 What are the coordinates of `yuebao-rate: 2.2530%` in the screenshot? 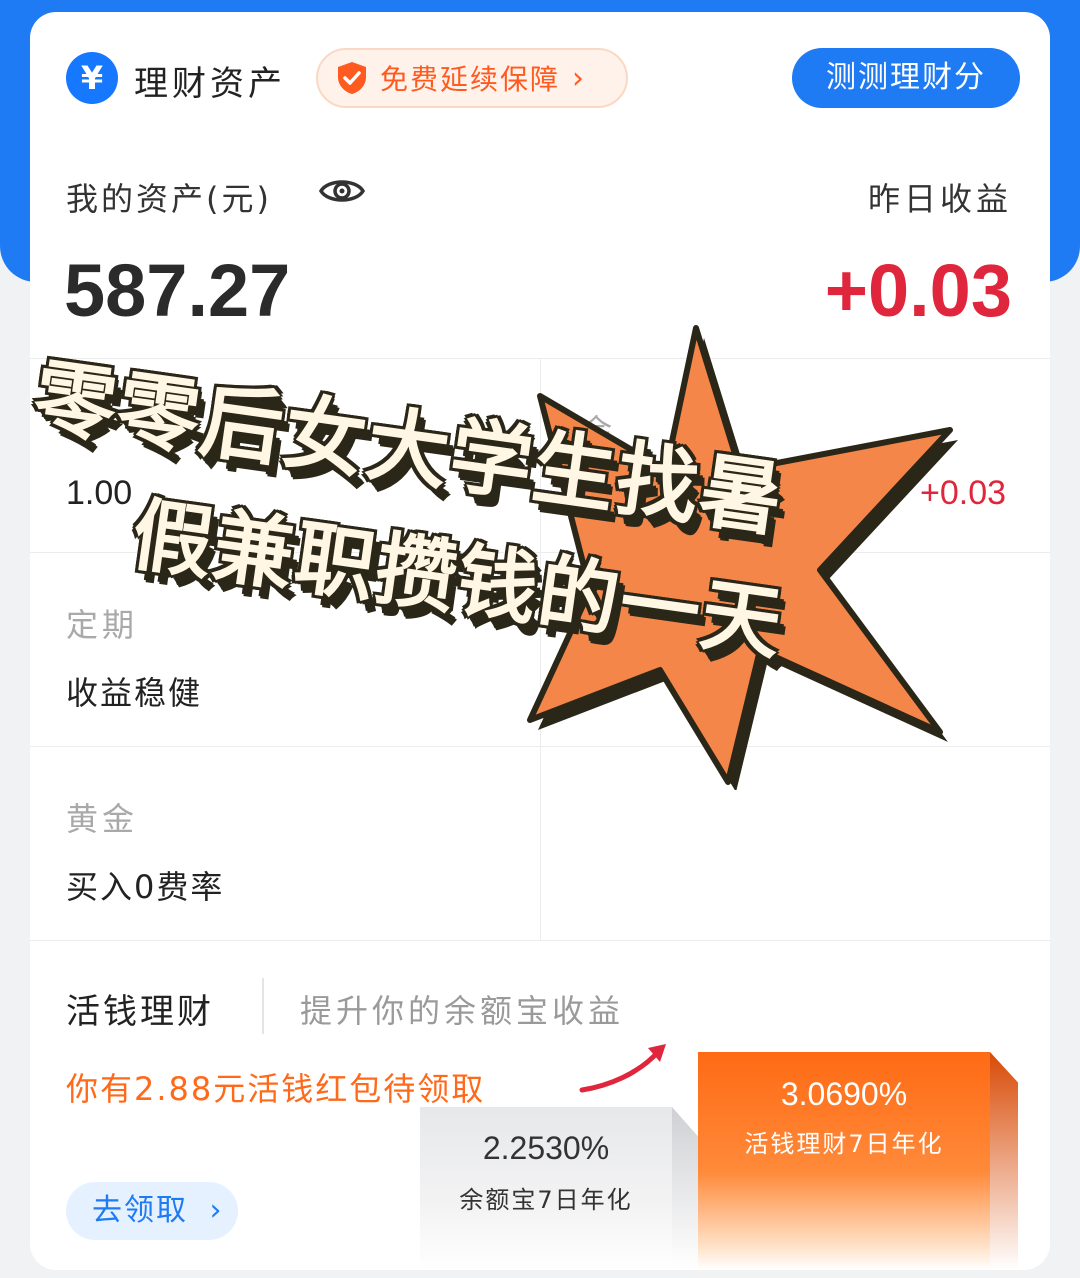 It's located at (546, 1148).